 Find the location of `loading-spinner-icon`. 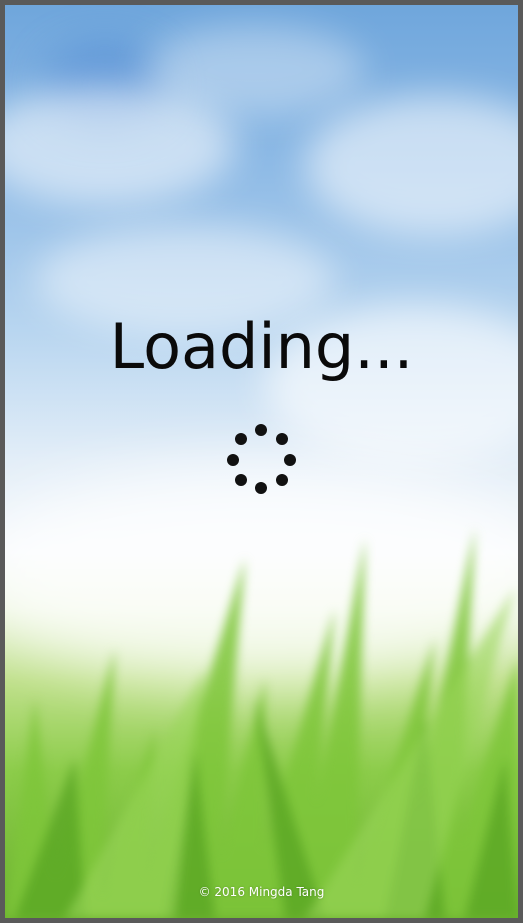

loading-spinner-icon is located at coordinates (261, 459).